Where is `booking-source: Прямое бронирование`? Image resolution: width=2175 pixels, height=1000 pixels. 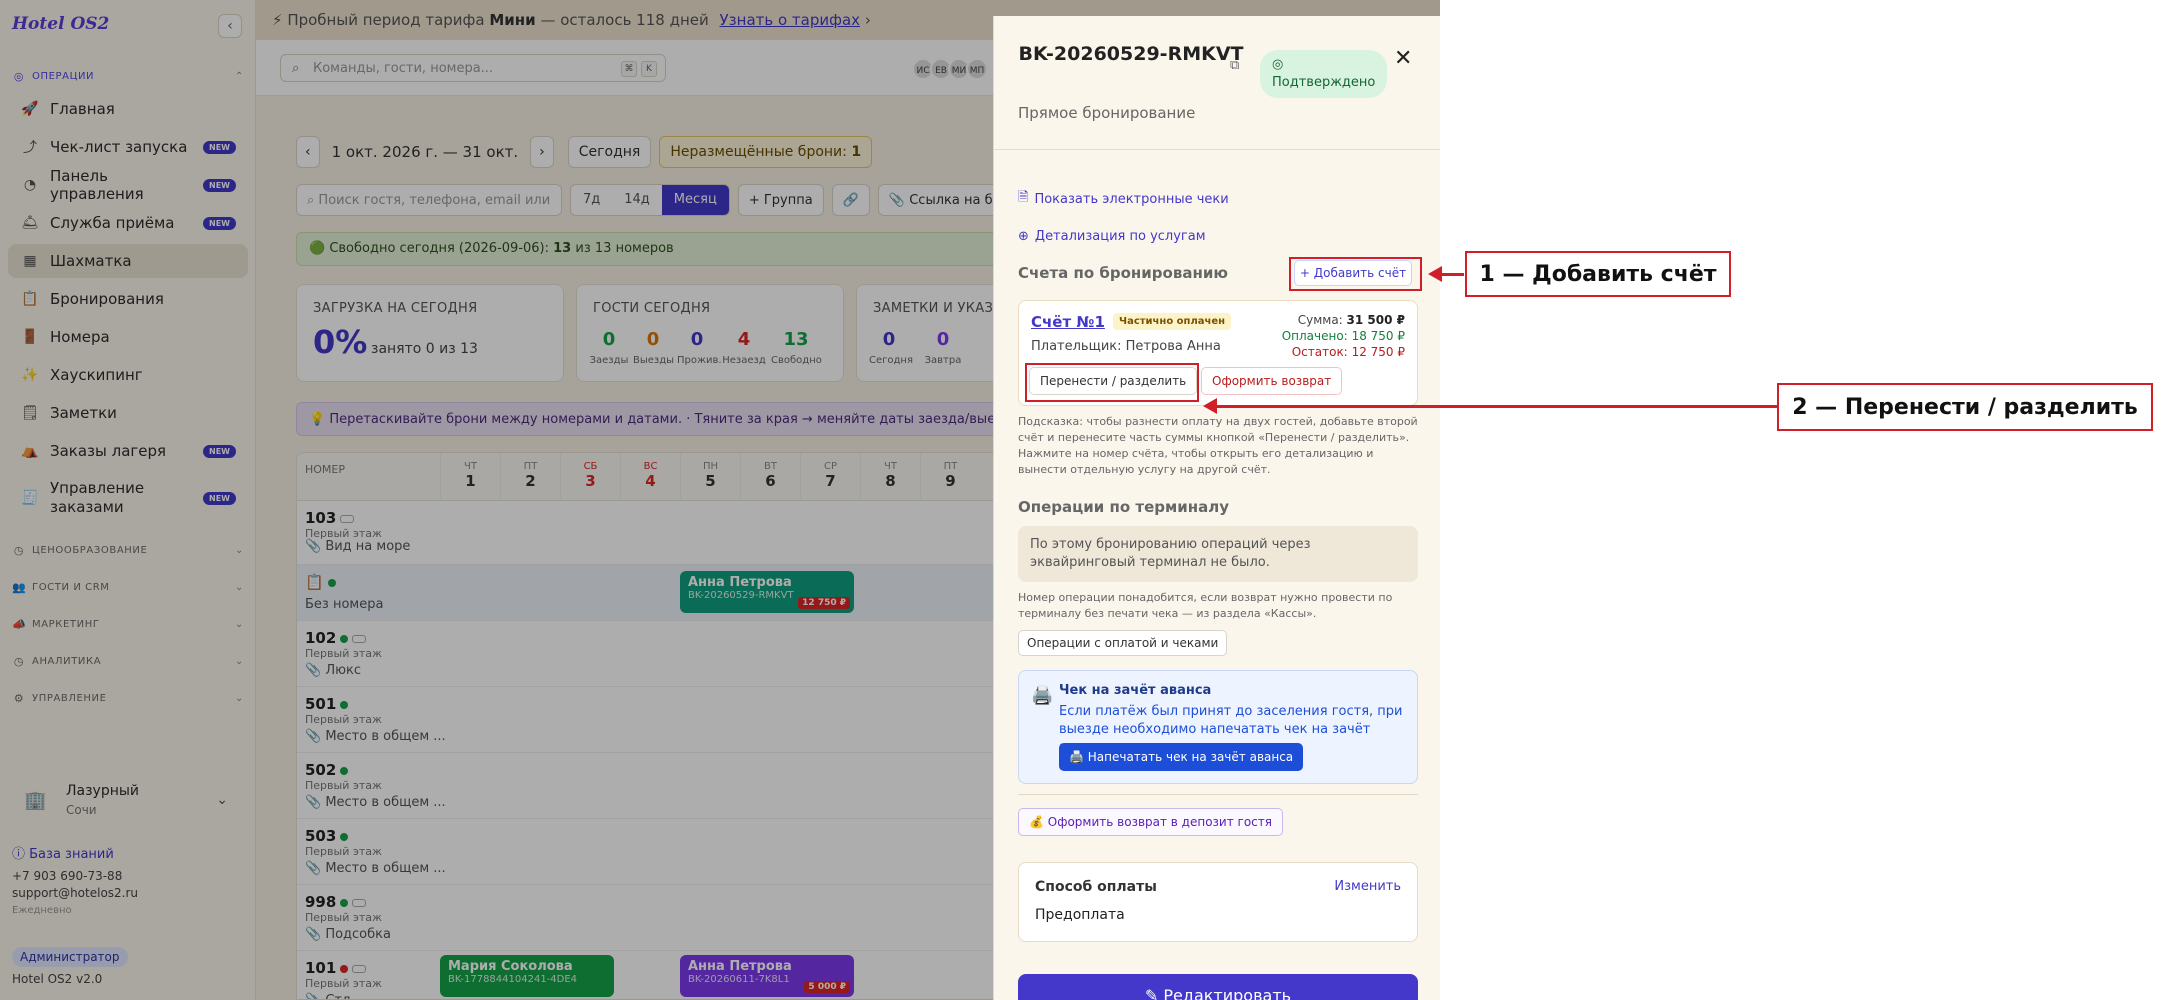
booking-source: Прямое бронирование is located at coordinates (1107, 113).